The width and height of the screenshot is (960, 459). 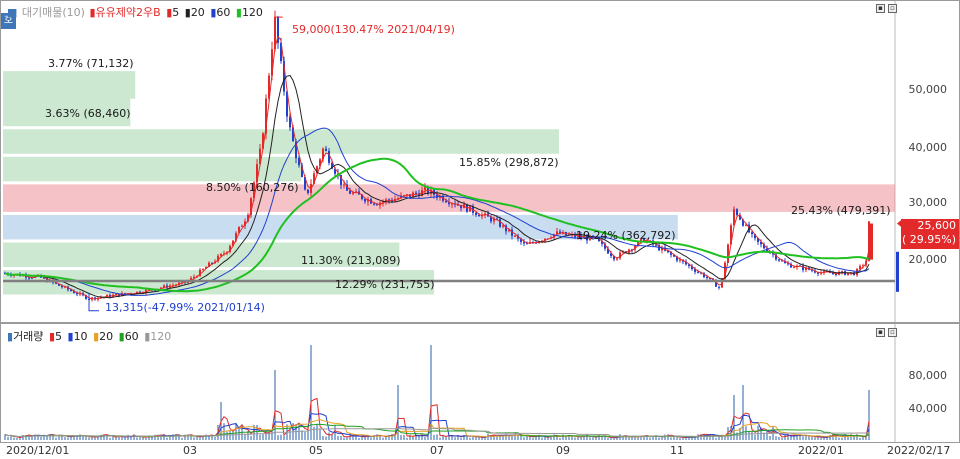 I want to click on y-tick-40000: 40,000, so click(x=928, y=147).